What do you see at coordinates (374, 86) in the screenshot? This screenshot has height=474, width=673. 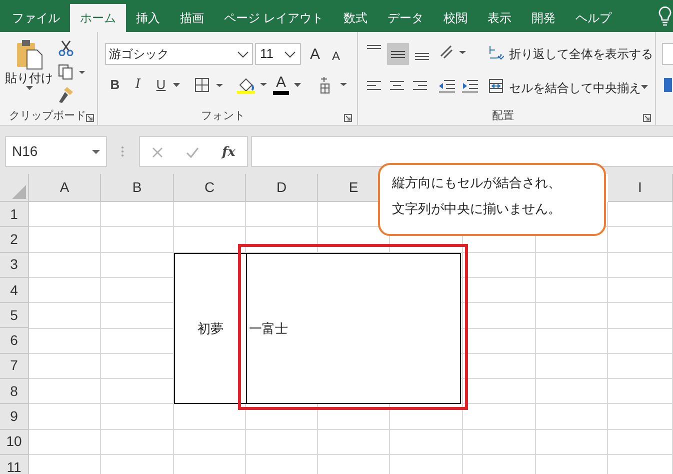 I see `align-left-icon` at bounding box center [374, 86].